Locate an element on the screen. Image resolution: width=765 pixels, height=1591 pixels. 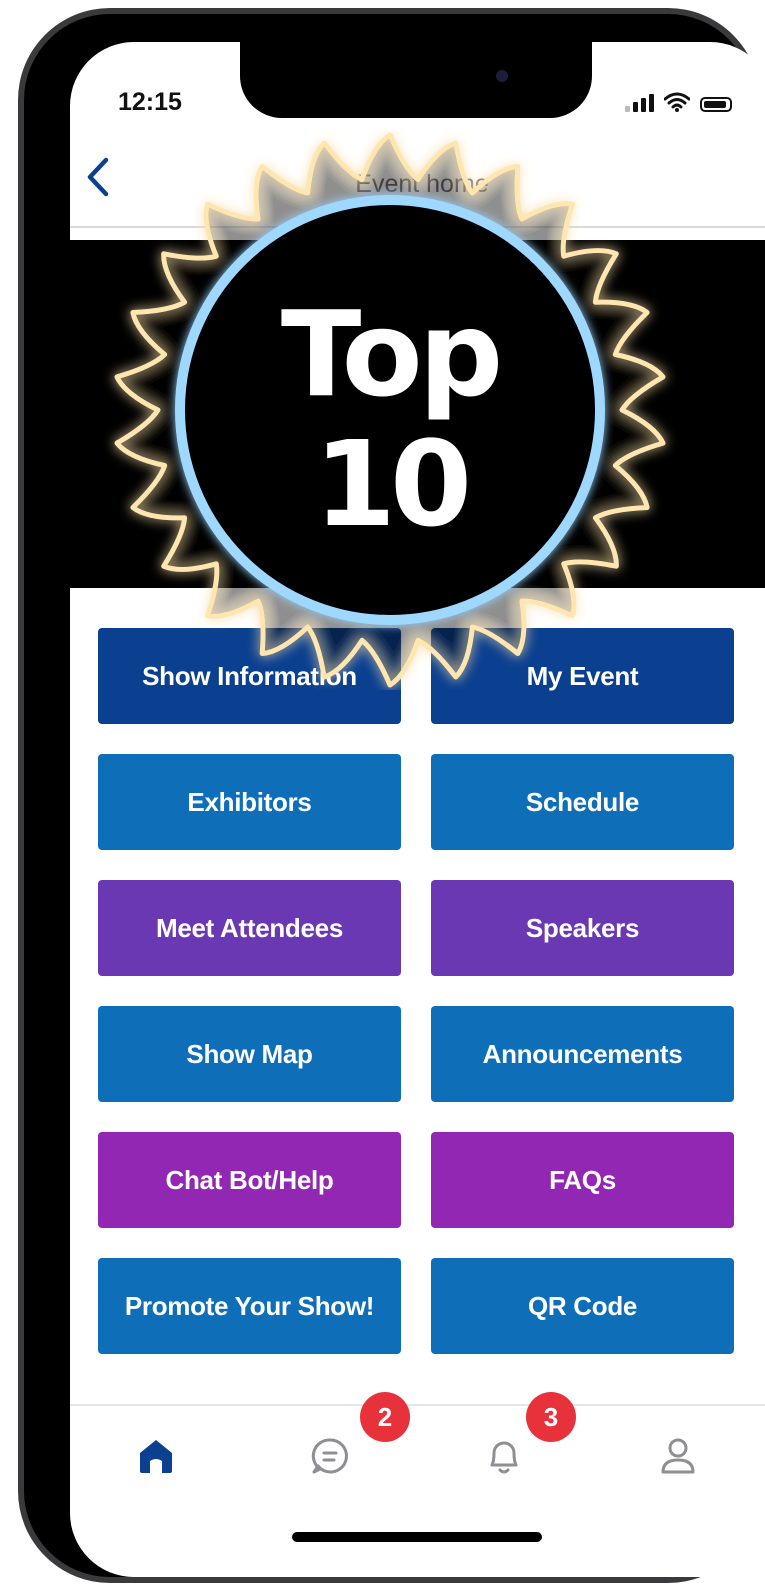
tab-notifications is located at coordinates (504, 1456).